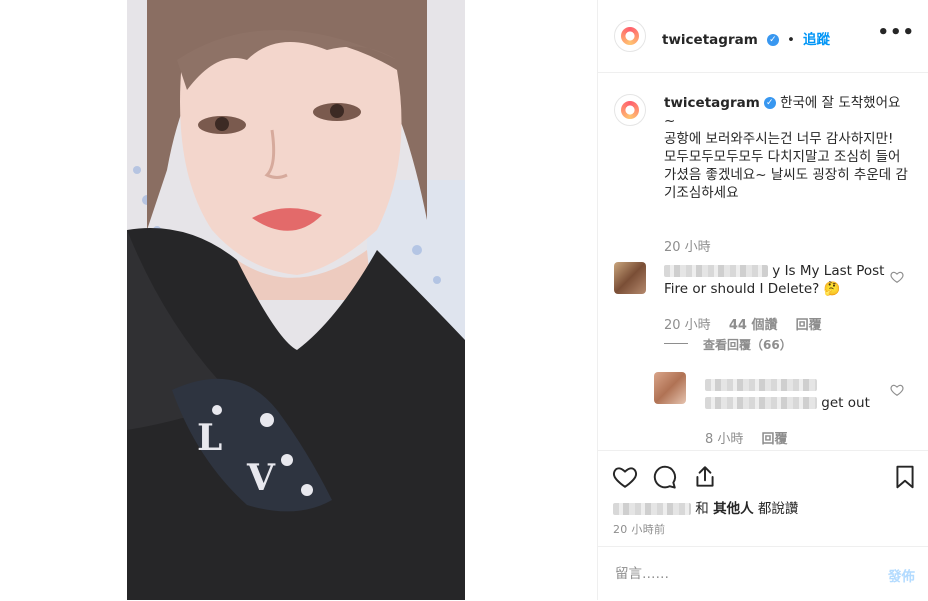 The height and width of the screenshot is (601, 928). I want to click on svg-text: L, so click(209, 438).